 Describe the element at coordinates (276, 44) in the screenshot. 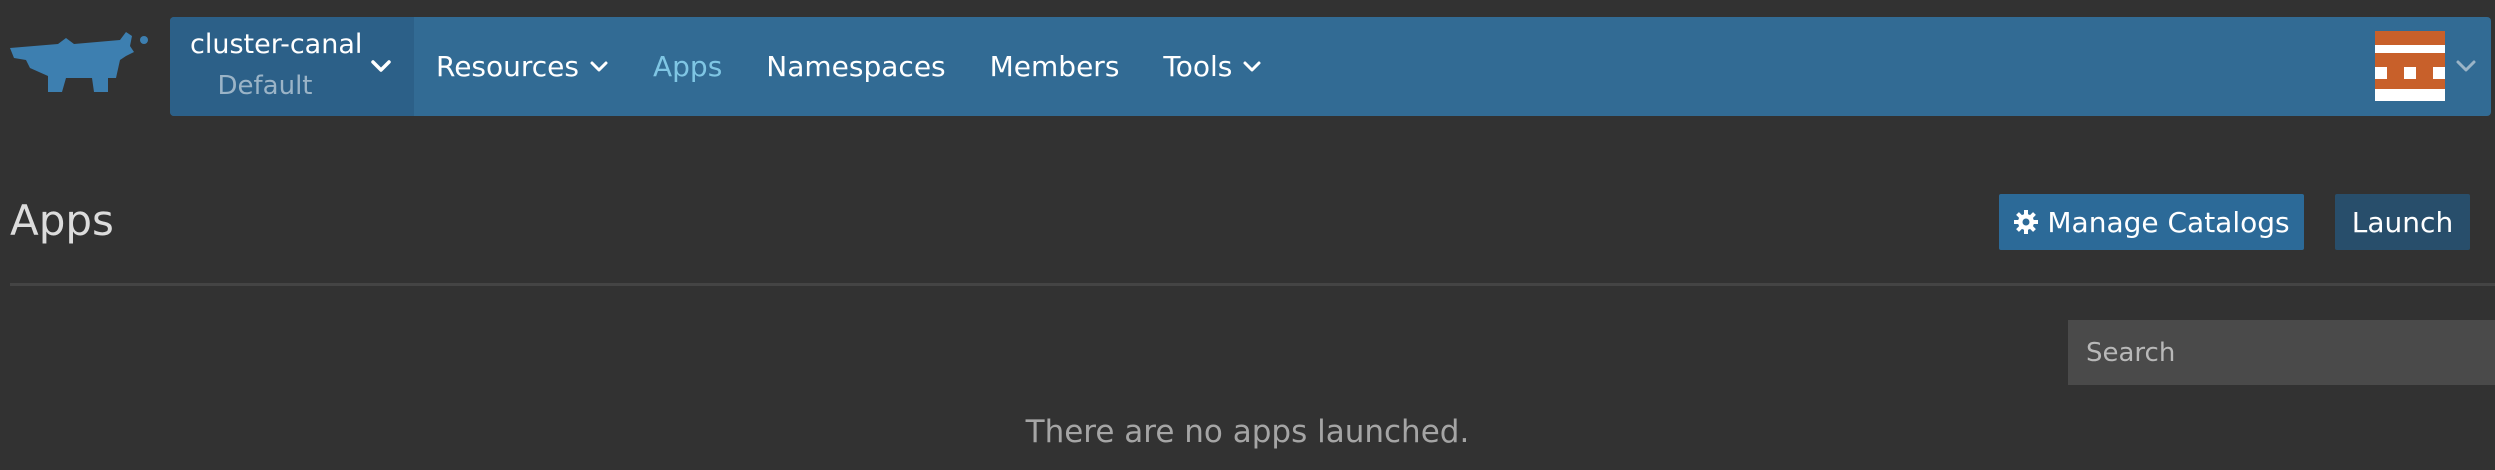

I see `cluster-name: cluster-canal` at that location.